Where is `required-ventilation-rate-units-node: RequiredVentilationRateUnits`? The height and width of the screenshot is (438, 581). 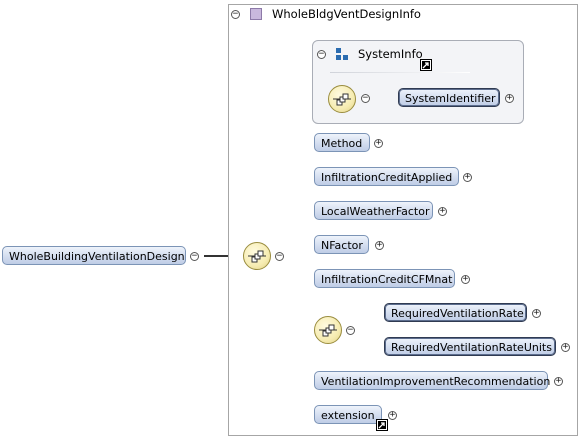 required-ventilation-rate-units-node: RequiredVentilationRateUnits is located at coordinates (470, 346).